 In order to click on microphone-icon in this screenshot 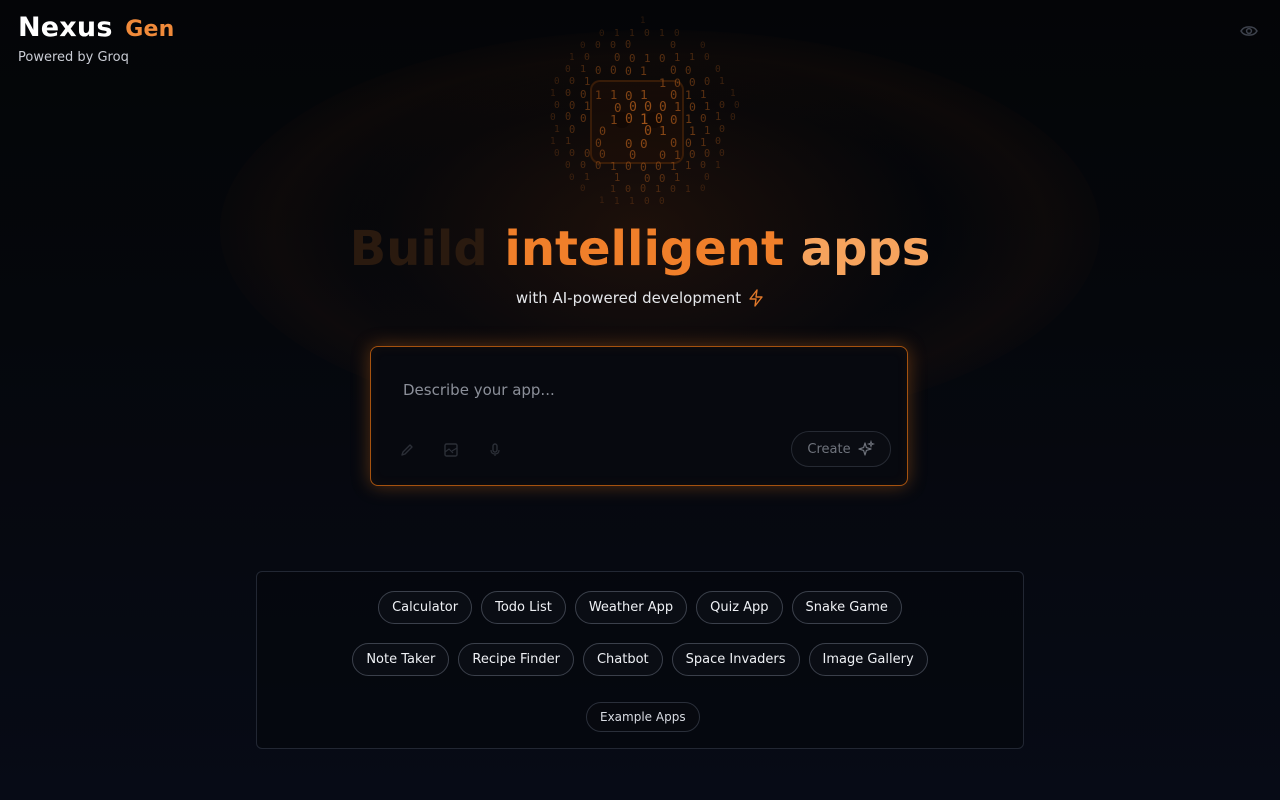, I will do `click(495, 449)`.